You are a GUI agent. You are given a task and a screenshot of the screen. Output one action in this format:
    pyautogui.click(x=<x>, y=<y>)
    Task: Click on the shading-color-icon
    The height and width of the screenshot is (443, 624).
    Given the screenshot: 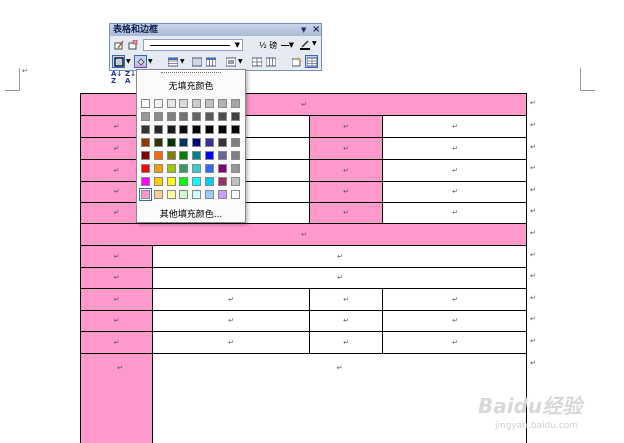 What is the action you would take?
    pyautogui.click(x=140, y=61)
    